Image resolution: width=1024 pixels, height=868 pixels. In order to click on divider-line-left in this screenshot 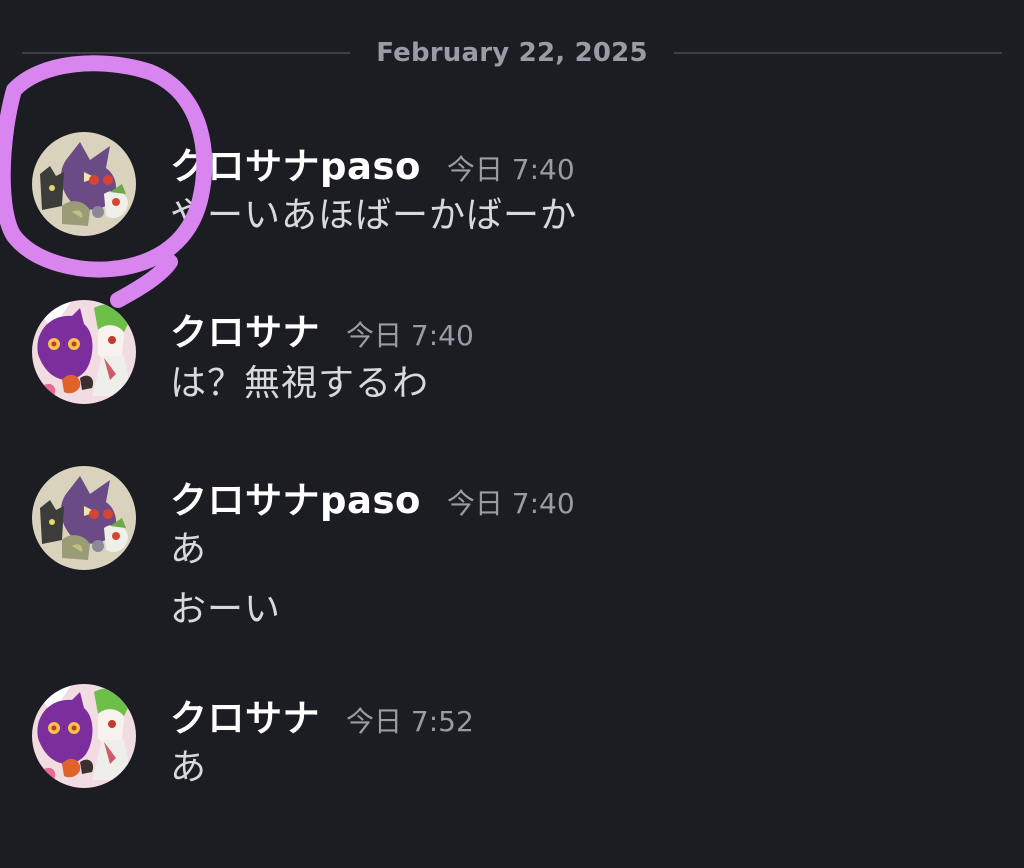, I will do `click(186, 53)`.